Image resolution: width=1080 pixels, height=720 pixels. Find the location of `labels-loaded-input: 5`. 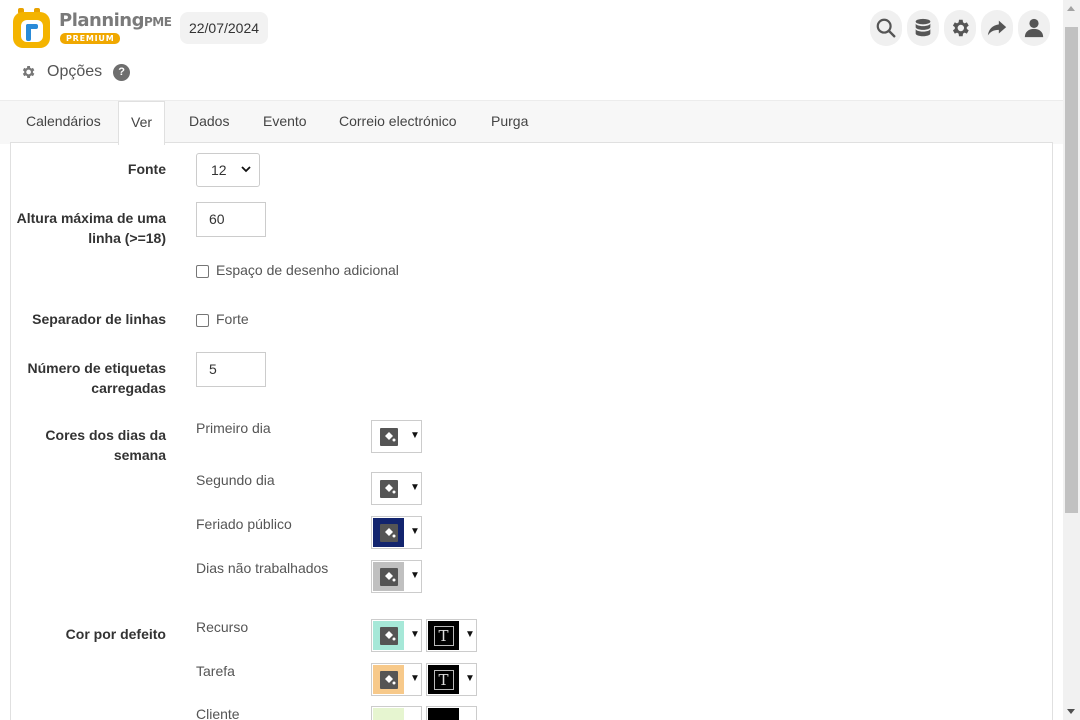

labels-loaded-input: 5 is located at coordinates (231, 369).